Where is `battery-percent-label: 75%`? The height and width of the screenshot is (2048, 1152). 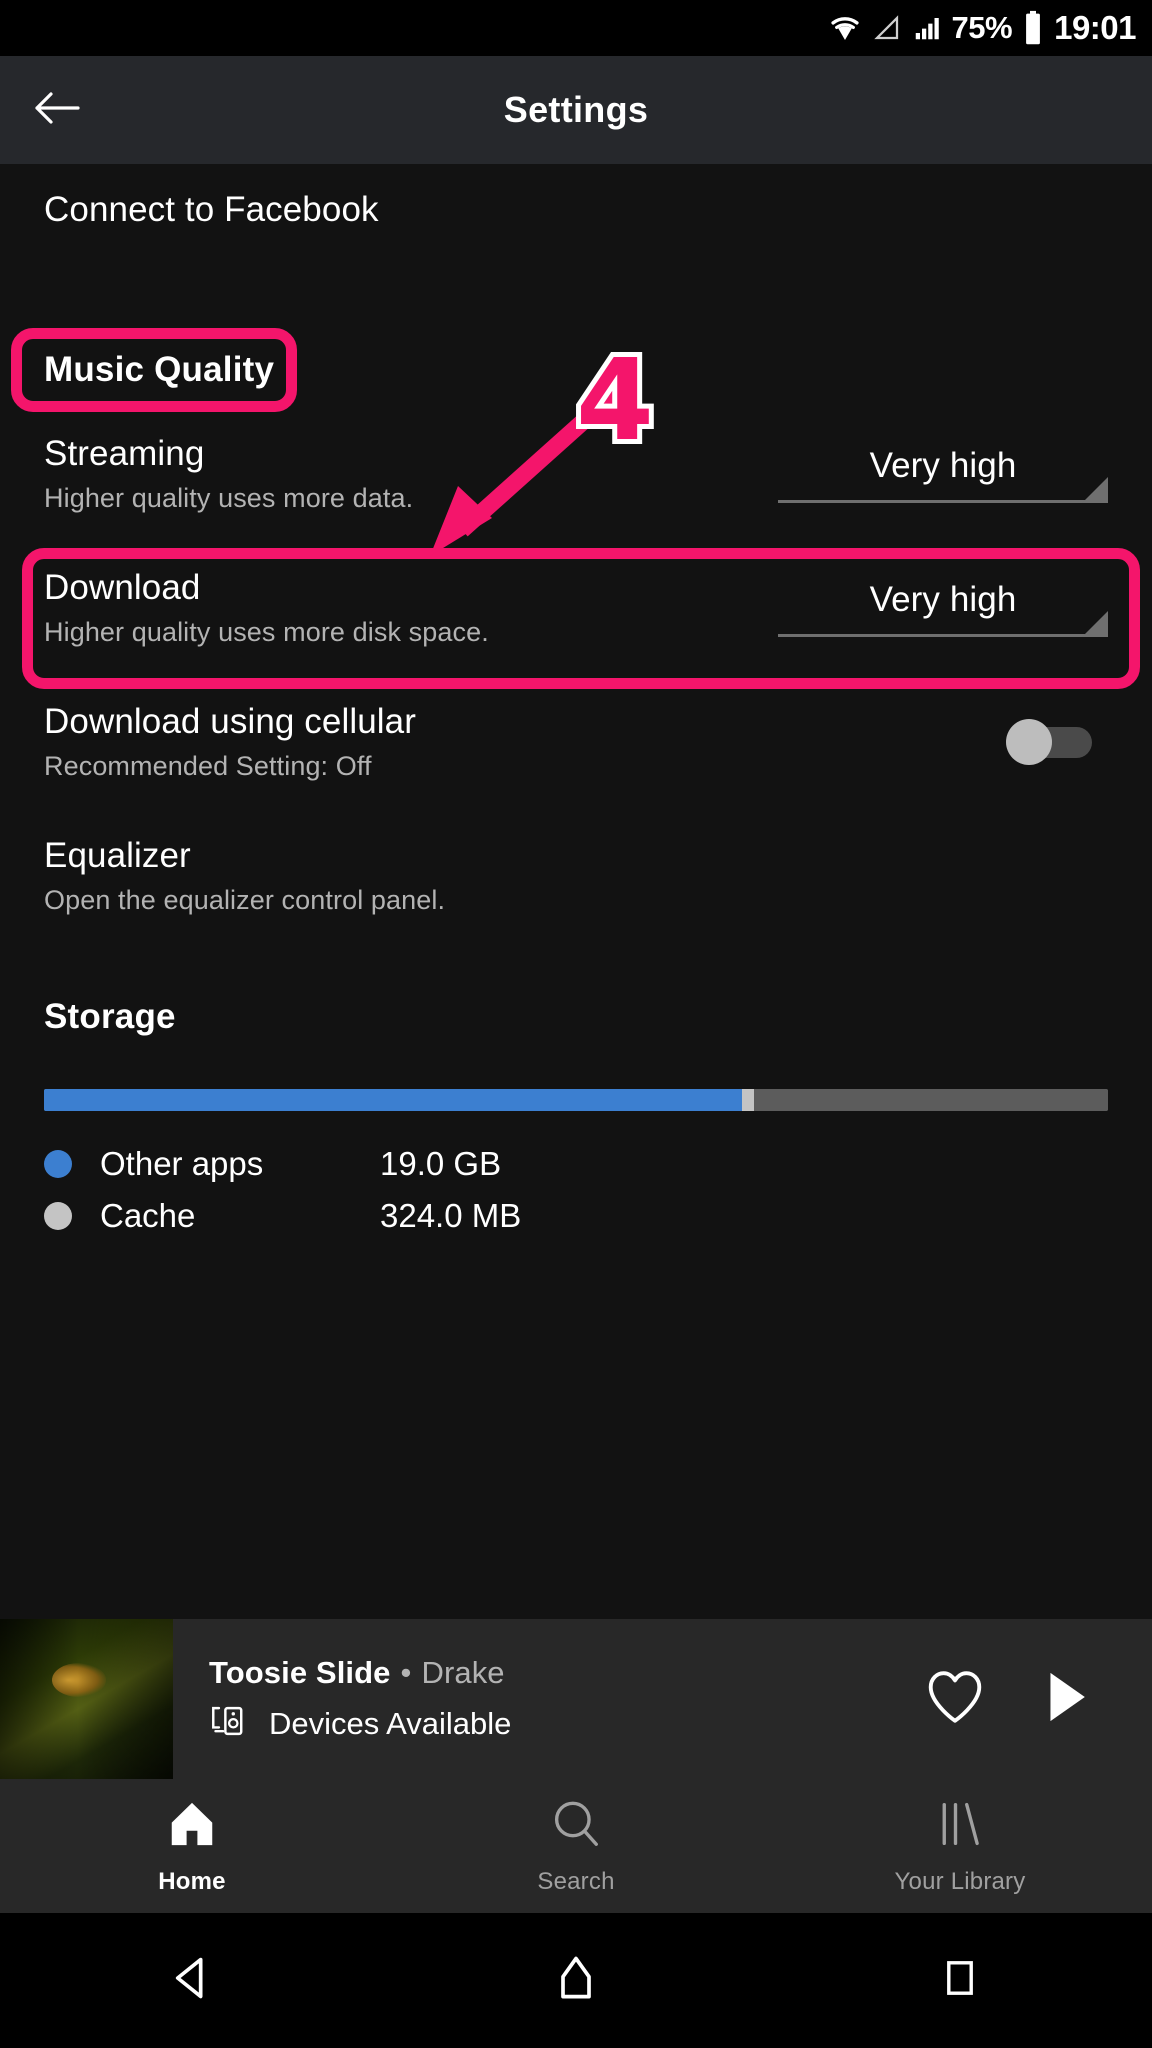 battery-percent-label: 75% is located at coordinates (982, 27).